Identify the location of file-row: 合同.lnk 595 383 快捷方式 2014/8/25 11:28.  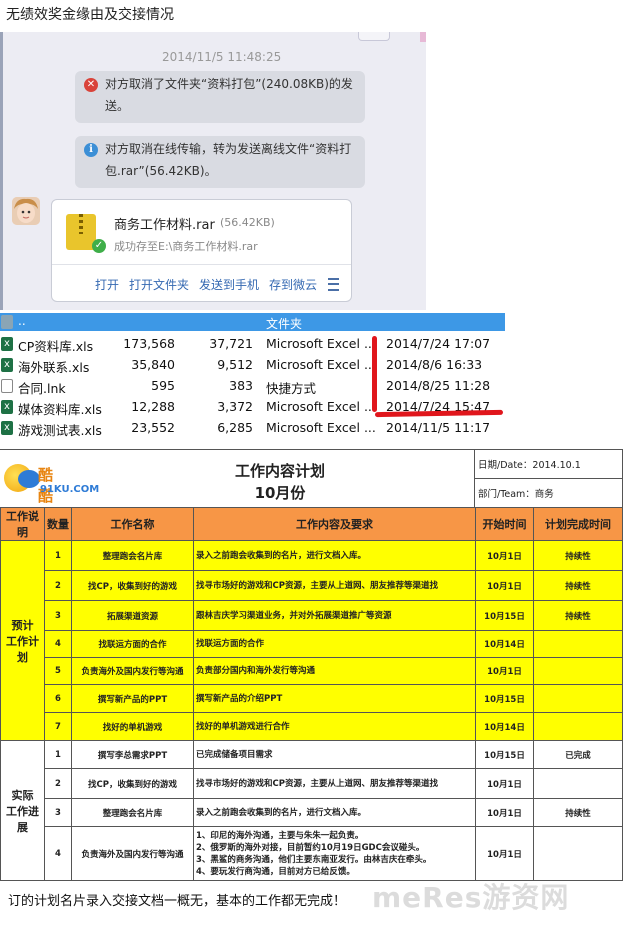
(252, 386).